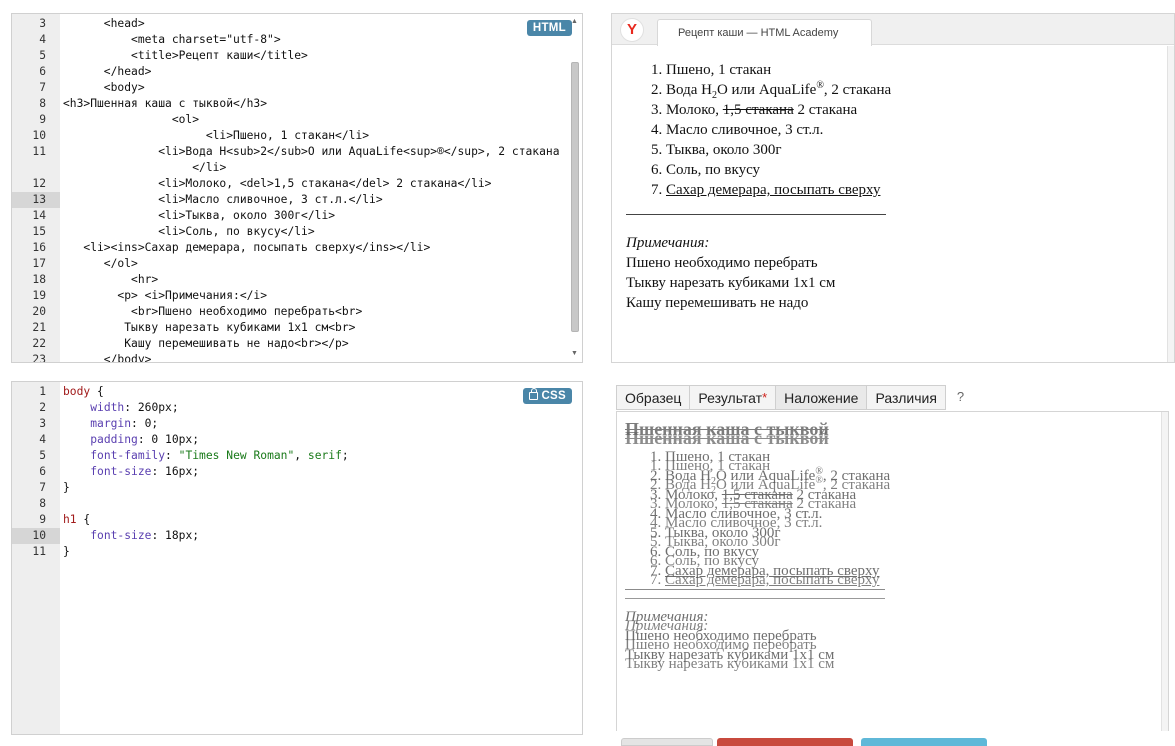  What do you see at coordinates (290, 72) in the screenshot?
I see `code-line: 6 </head>` at bounding box center [290, 72].